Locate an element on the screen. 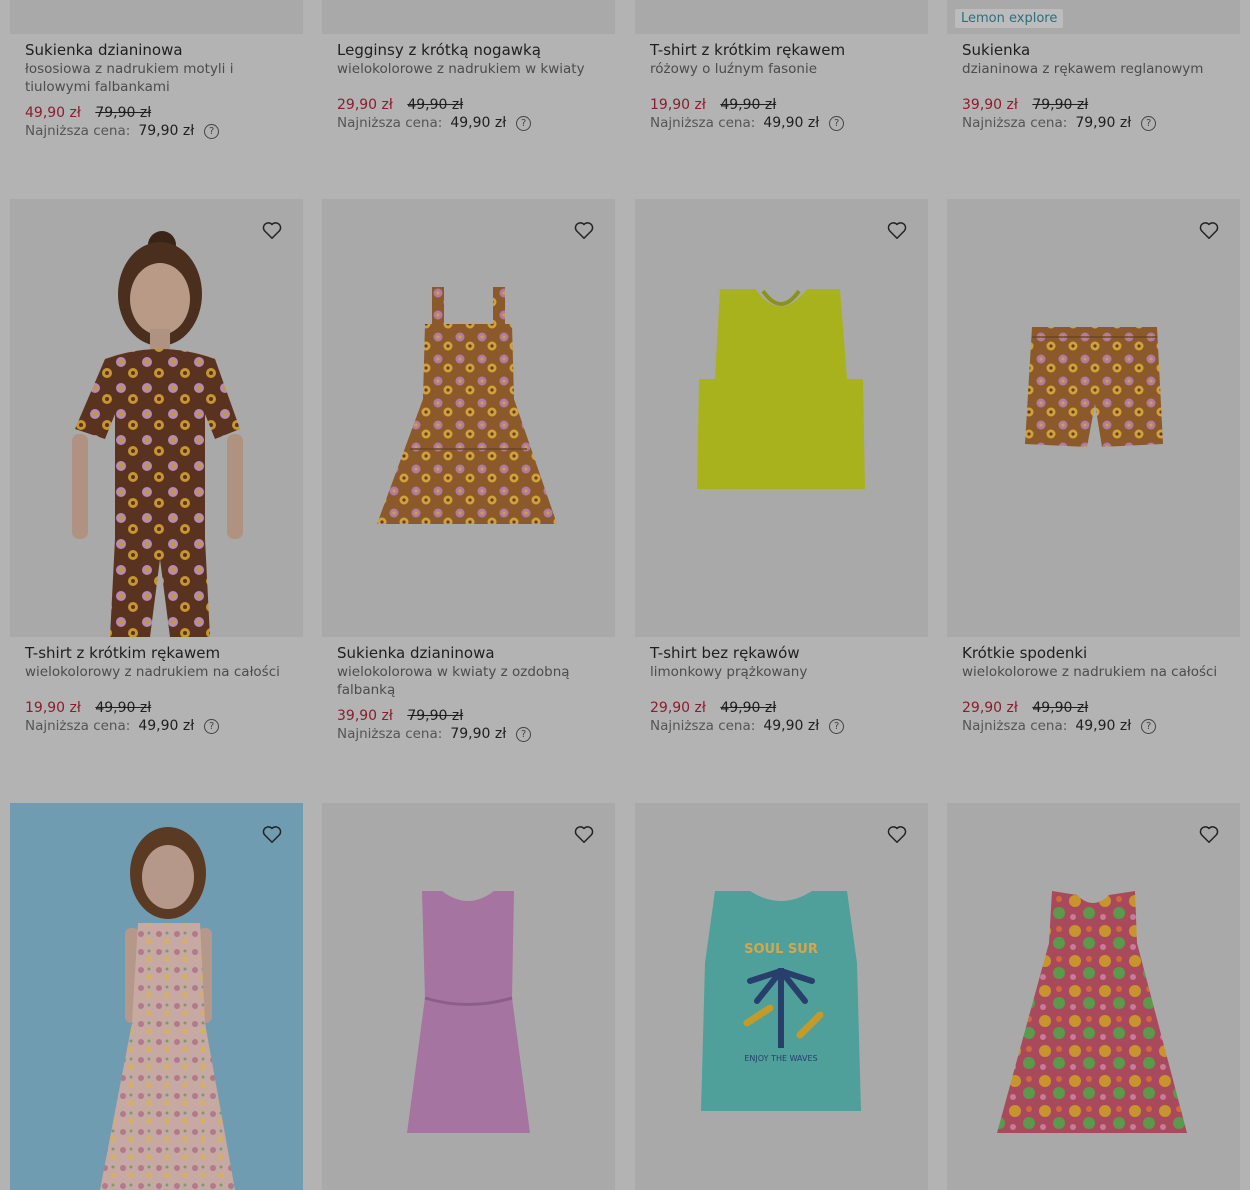  floral-shorts-illustration is located at coordinates (1094, 387).